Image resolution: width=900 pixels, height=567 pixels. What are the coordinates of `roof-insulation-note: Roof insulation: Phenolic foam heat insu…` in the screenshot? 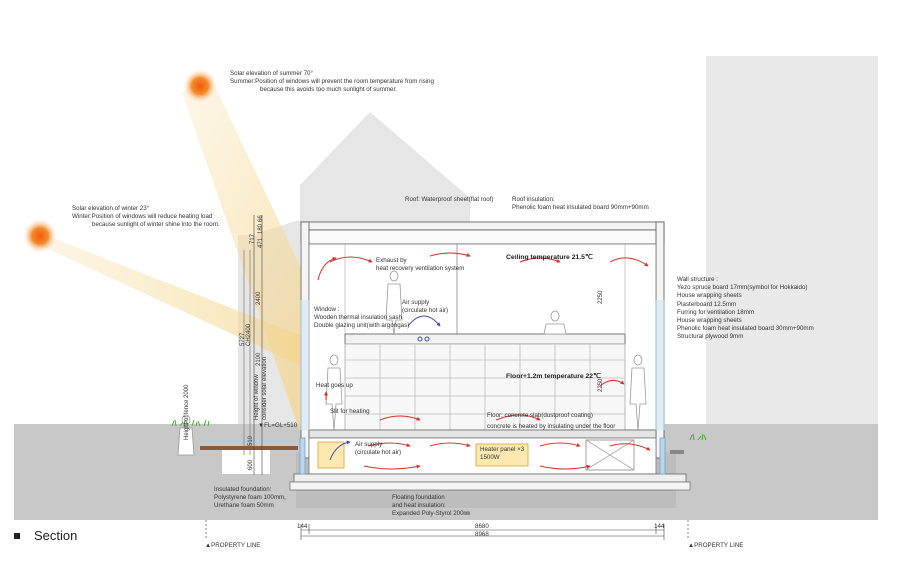 It's located at (580, 204).